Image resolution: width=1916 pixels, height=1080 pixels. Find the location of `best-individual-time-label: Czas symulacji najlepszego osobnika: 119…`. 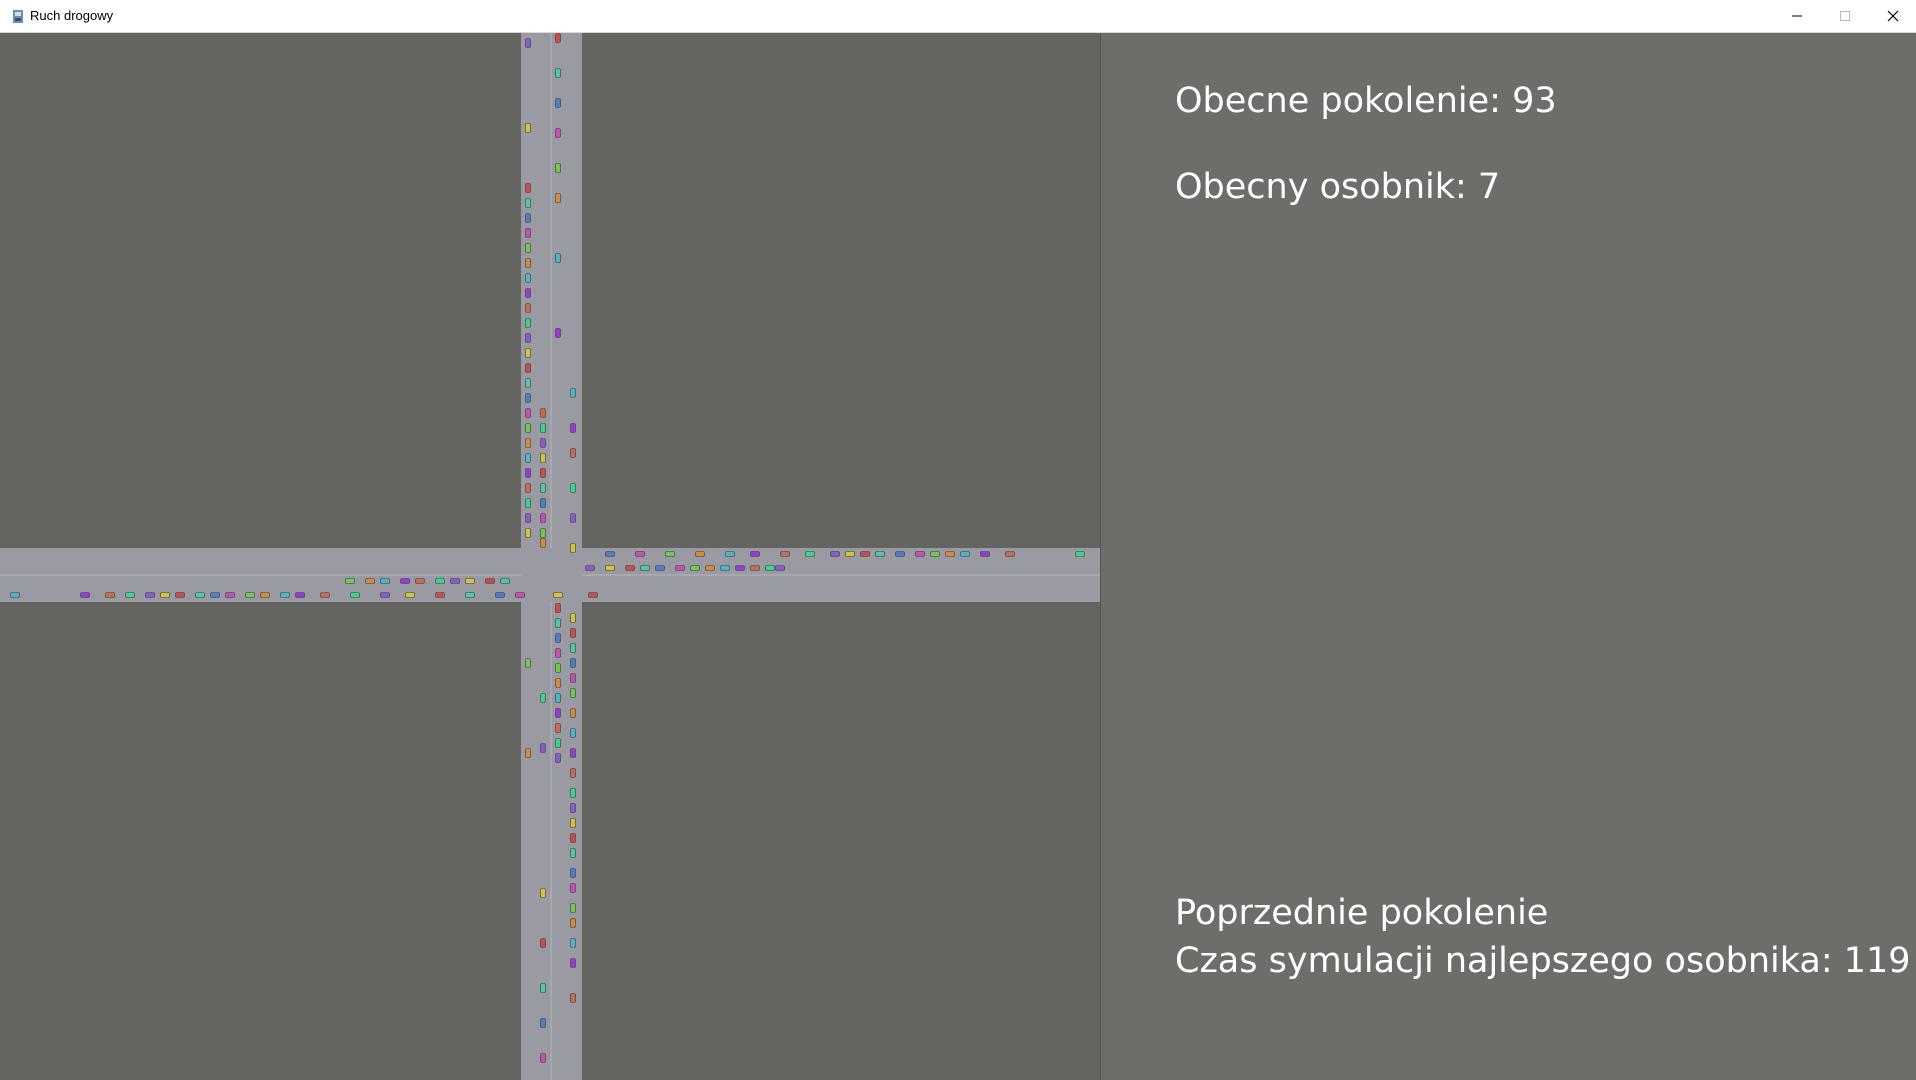

best-individual-time-label: Czas symulacji najlepszego osobnika: 119… is located at coordinates (1545, 961).